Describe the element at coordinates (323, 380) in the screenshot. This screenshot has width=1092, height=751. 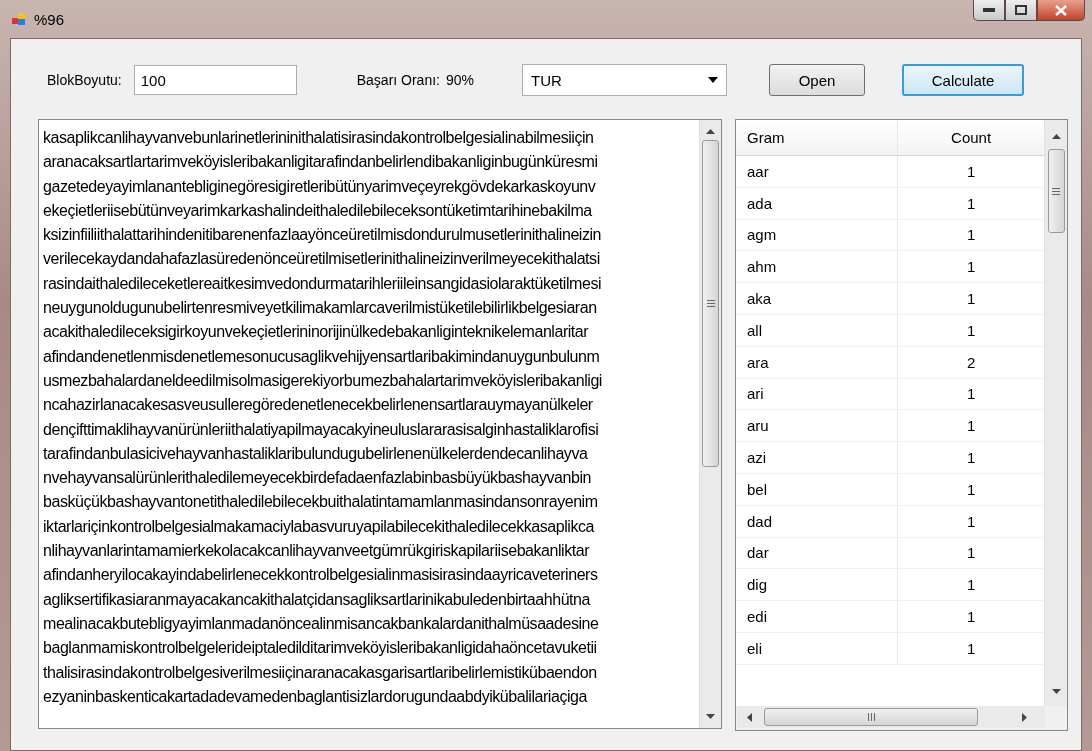
I see `text-line: usmezbahalardaneldeedilmisolmasigerekiyorbumezbahalartarimveköyisleribakanligi` at that location.